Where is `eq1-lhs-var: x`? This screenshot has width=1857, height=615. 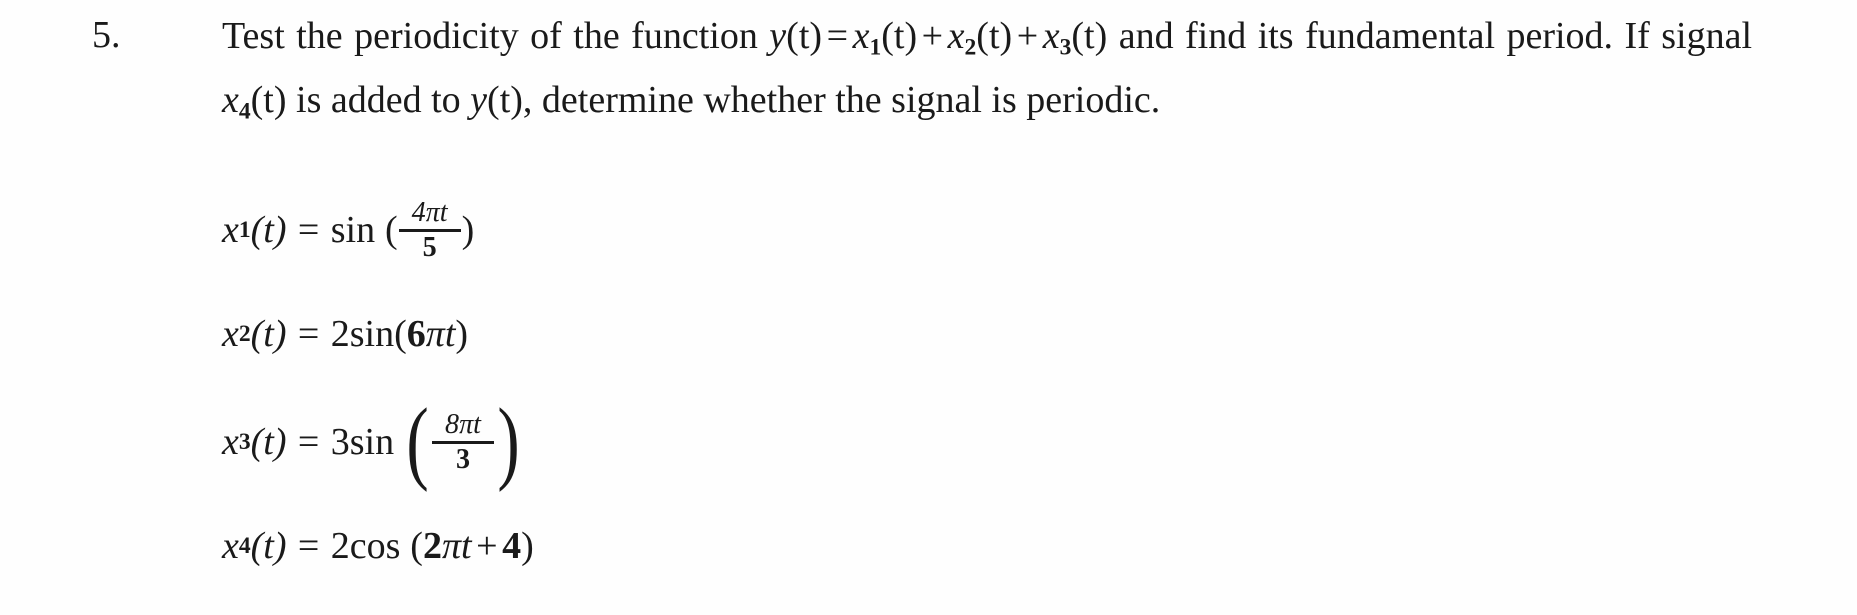
eq1-lhs-var: x is located at coordinates (230, 230).